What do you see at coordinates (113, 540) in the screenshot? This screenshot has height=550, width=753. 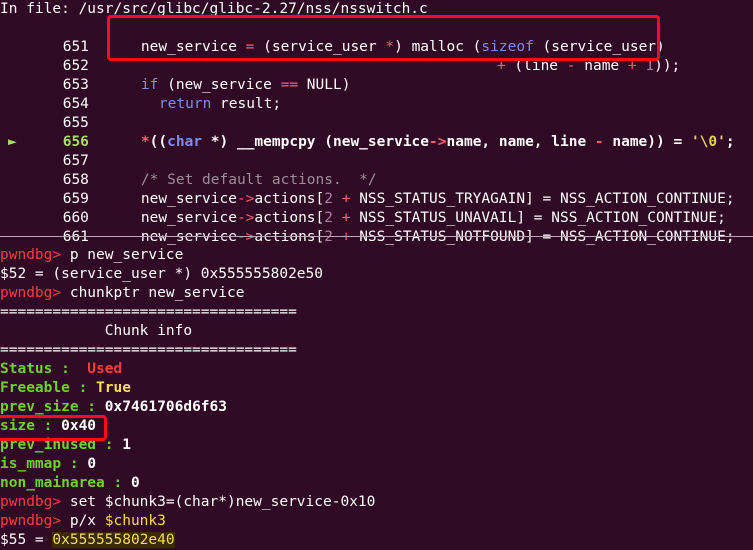 I see `chunk-address-value: 0x555555802e40` at bounding box center [113, 540].